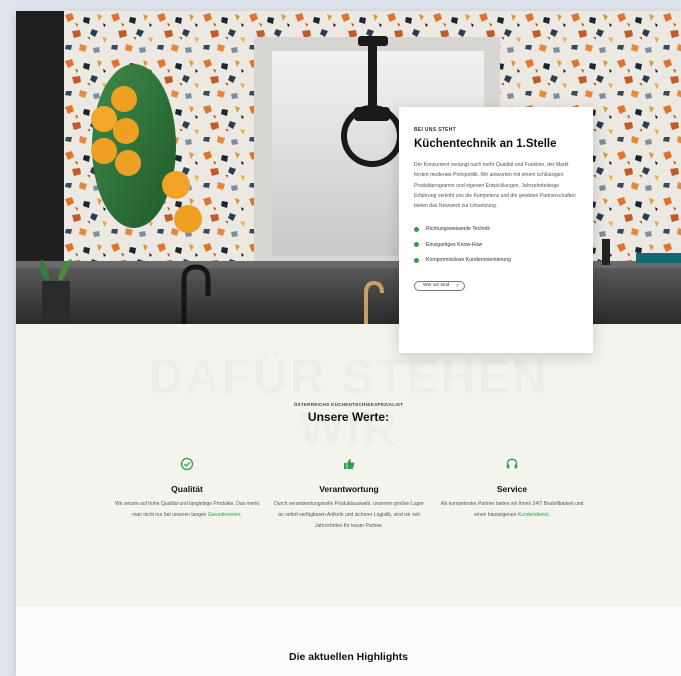 Image resolution: width=681 pixels, height=676 pixels. I want to click on card-eyebrow: BEI UNS STEHT, so click(435, 130).